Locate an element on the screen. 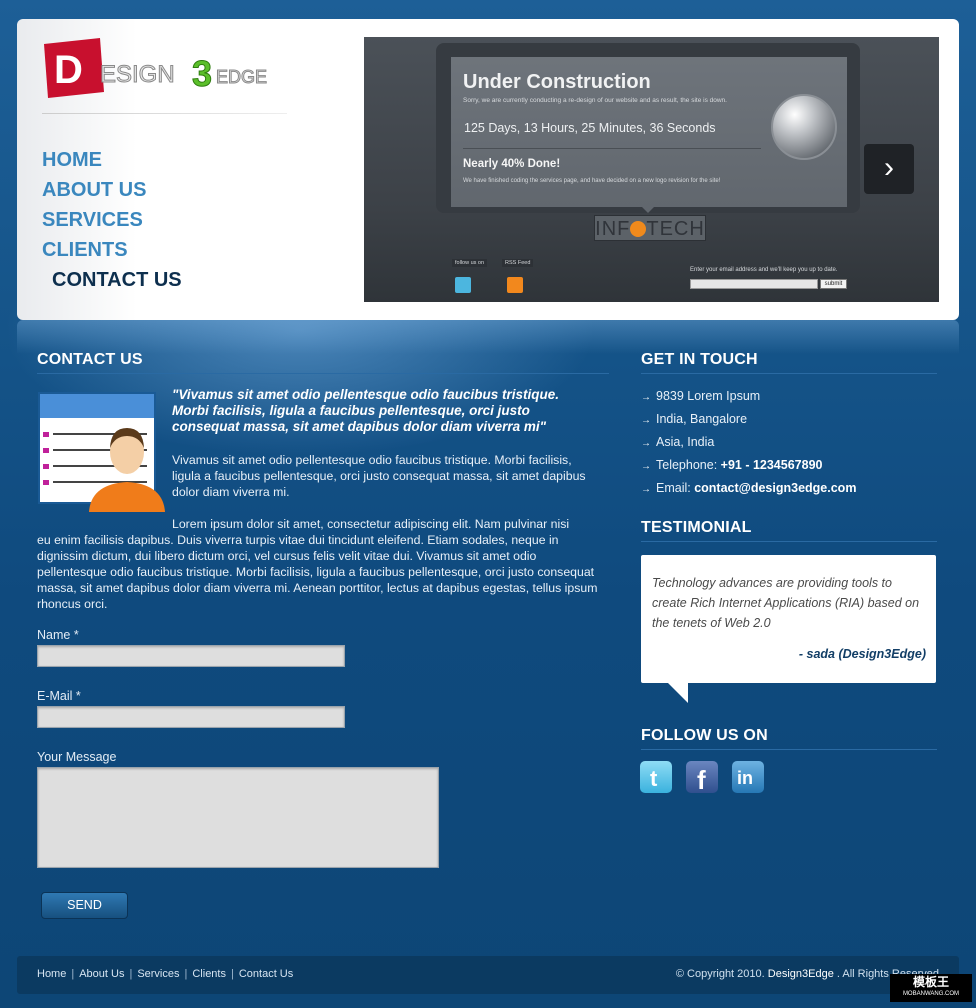 This screenshot has height=1008, width=976. contact-heading: CONTACT US is located at coordinates (90, 359).